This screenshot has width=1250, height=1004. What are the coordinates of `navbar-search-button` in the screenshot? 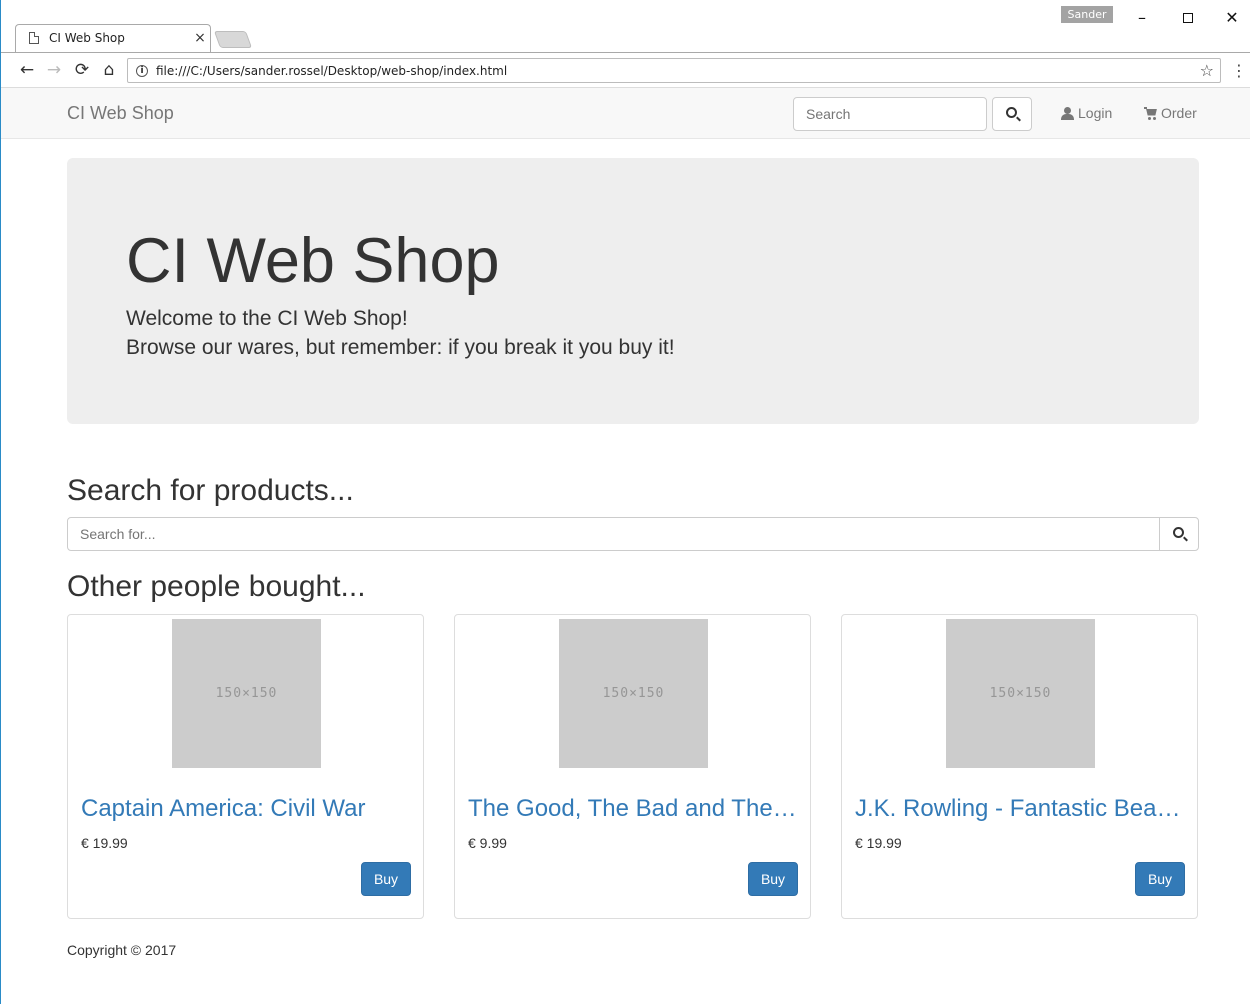 It's located at (1012, 114).